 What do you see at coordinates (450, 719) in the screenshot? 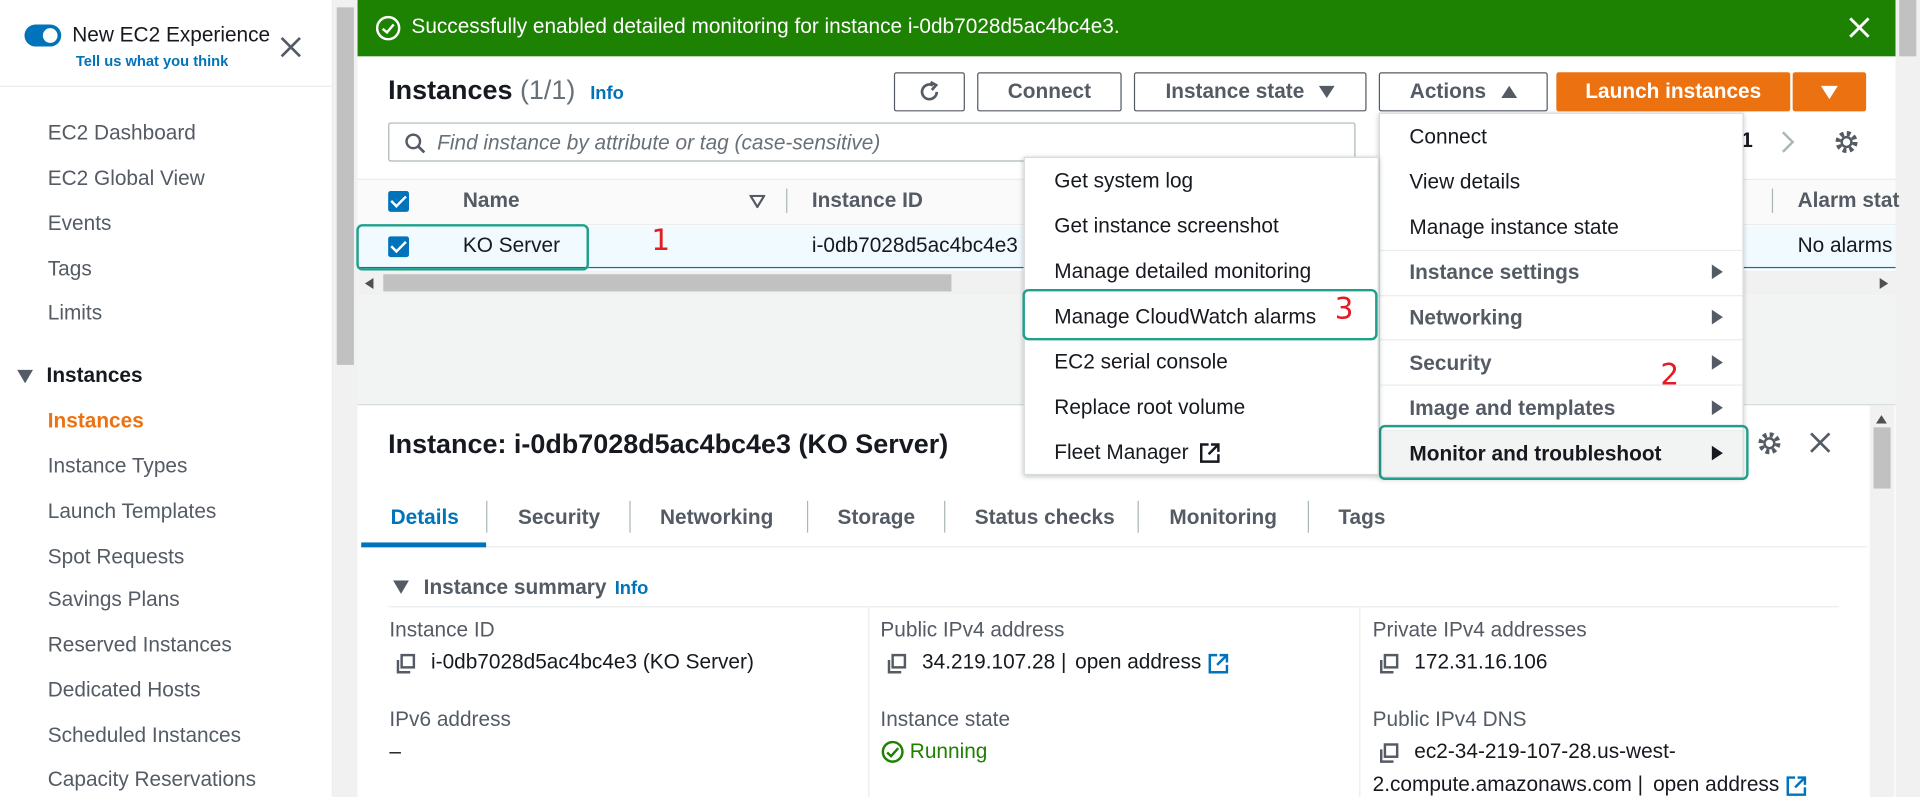
I see `ipv6-label: IPv6 address` at bounding box center [450, 719].